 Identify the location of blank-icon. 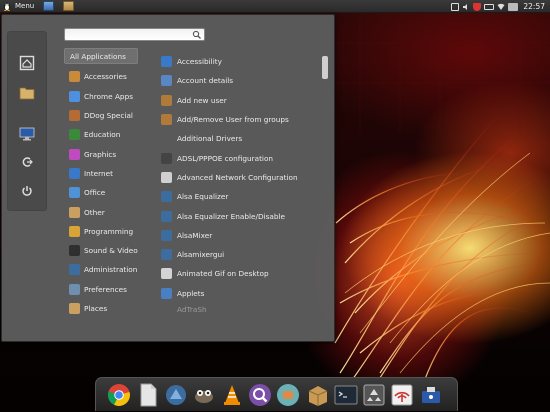
(166, 309).